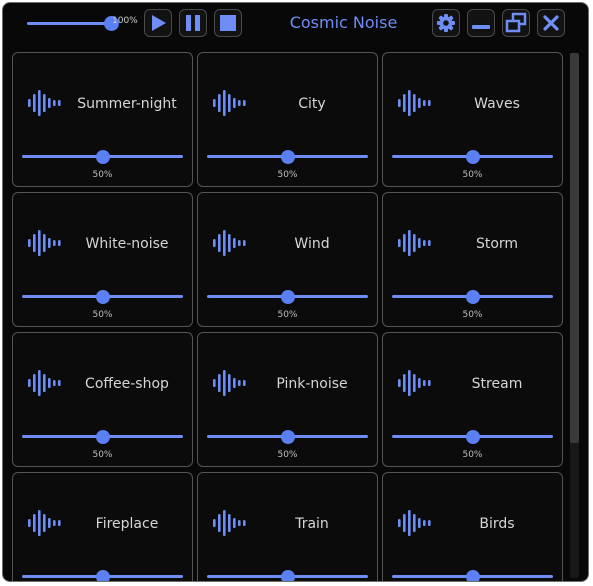 The height and width of the screenshot is (586, 593). What do you see at coordinates (497, 524) in the screenshot?
I see `sound-name: Birds` at bounding box center [497, 524].